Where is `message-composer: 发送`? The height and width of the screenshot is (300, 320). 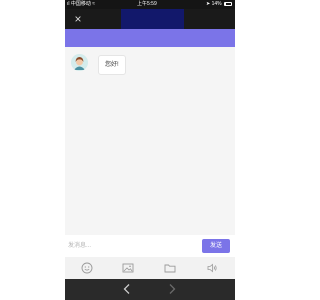
message-composer: 发送 is located at coordinates (150, 246).